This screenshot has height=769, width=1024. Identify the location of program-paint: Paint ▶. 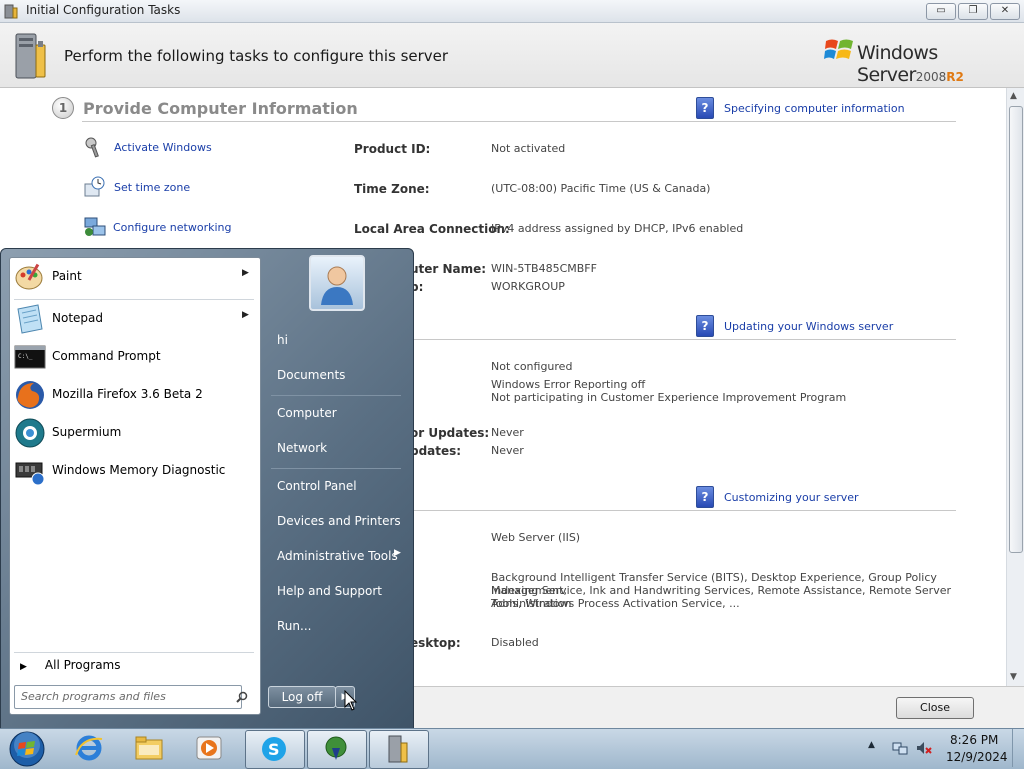
(135, 277).